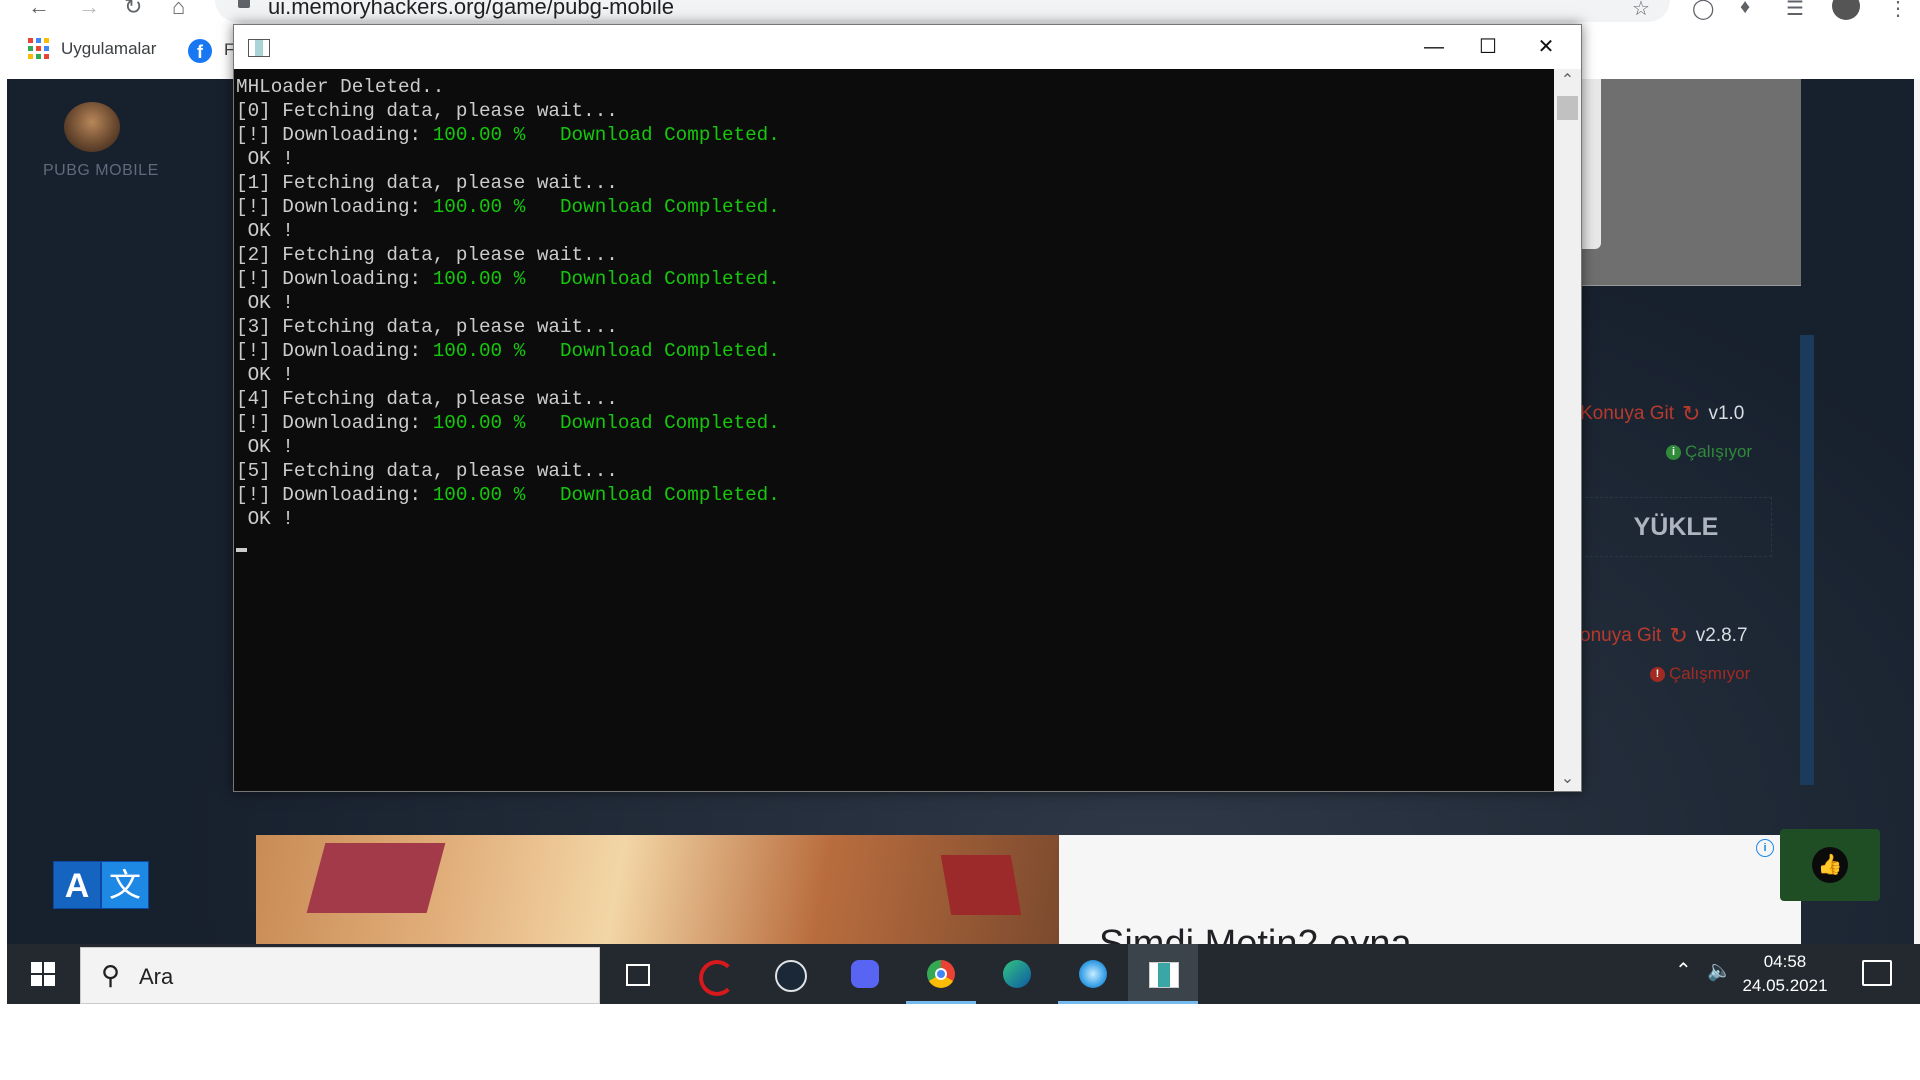 The height and width of the screenshot is (1080, 1920). I want to click on cheat-row-2: onuya Git ↻ v2.8.7, so click(1664, 636).